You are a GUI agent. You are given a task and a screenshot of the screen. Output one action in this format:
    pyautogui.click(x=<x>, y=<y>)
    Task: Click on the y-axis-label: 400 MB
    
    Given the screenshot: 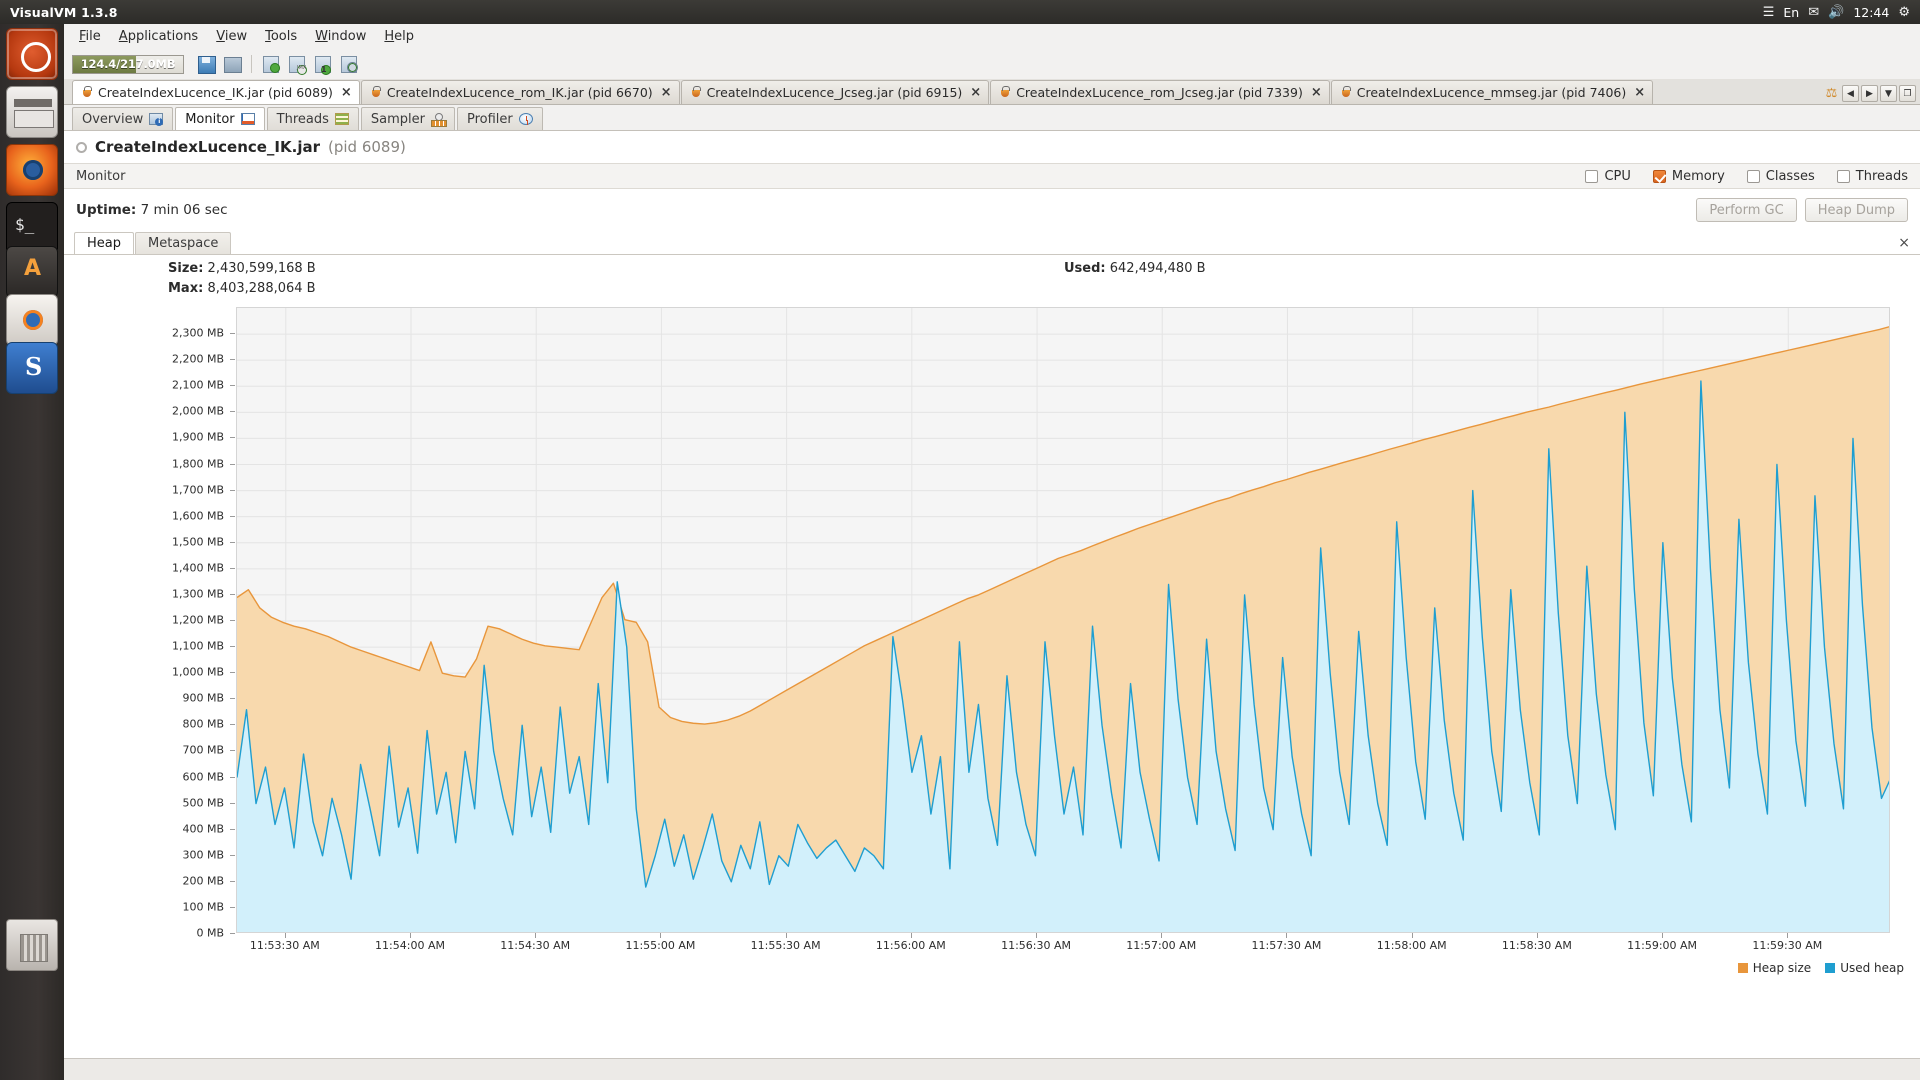 What is the action you would take?
    pyautogui.click(x=203, y=829)
    